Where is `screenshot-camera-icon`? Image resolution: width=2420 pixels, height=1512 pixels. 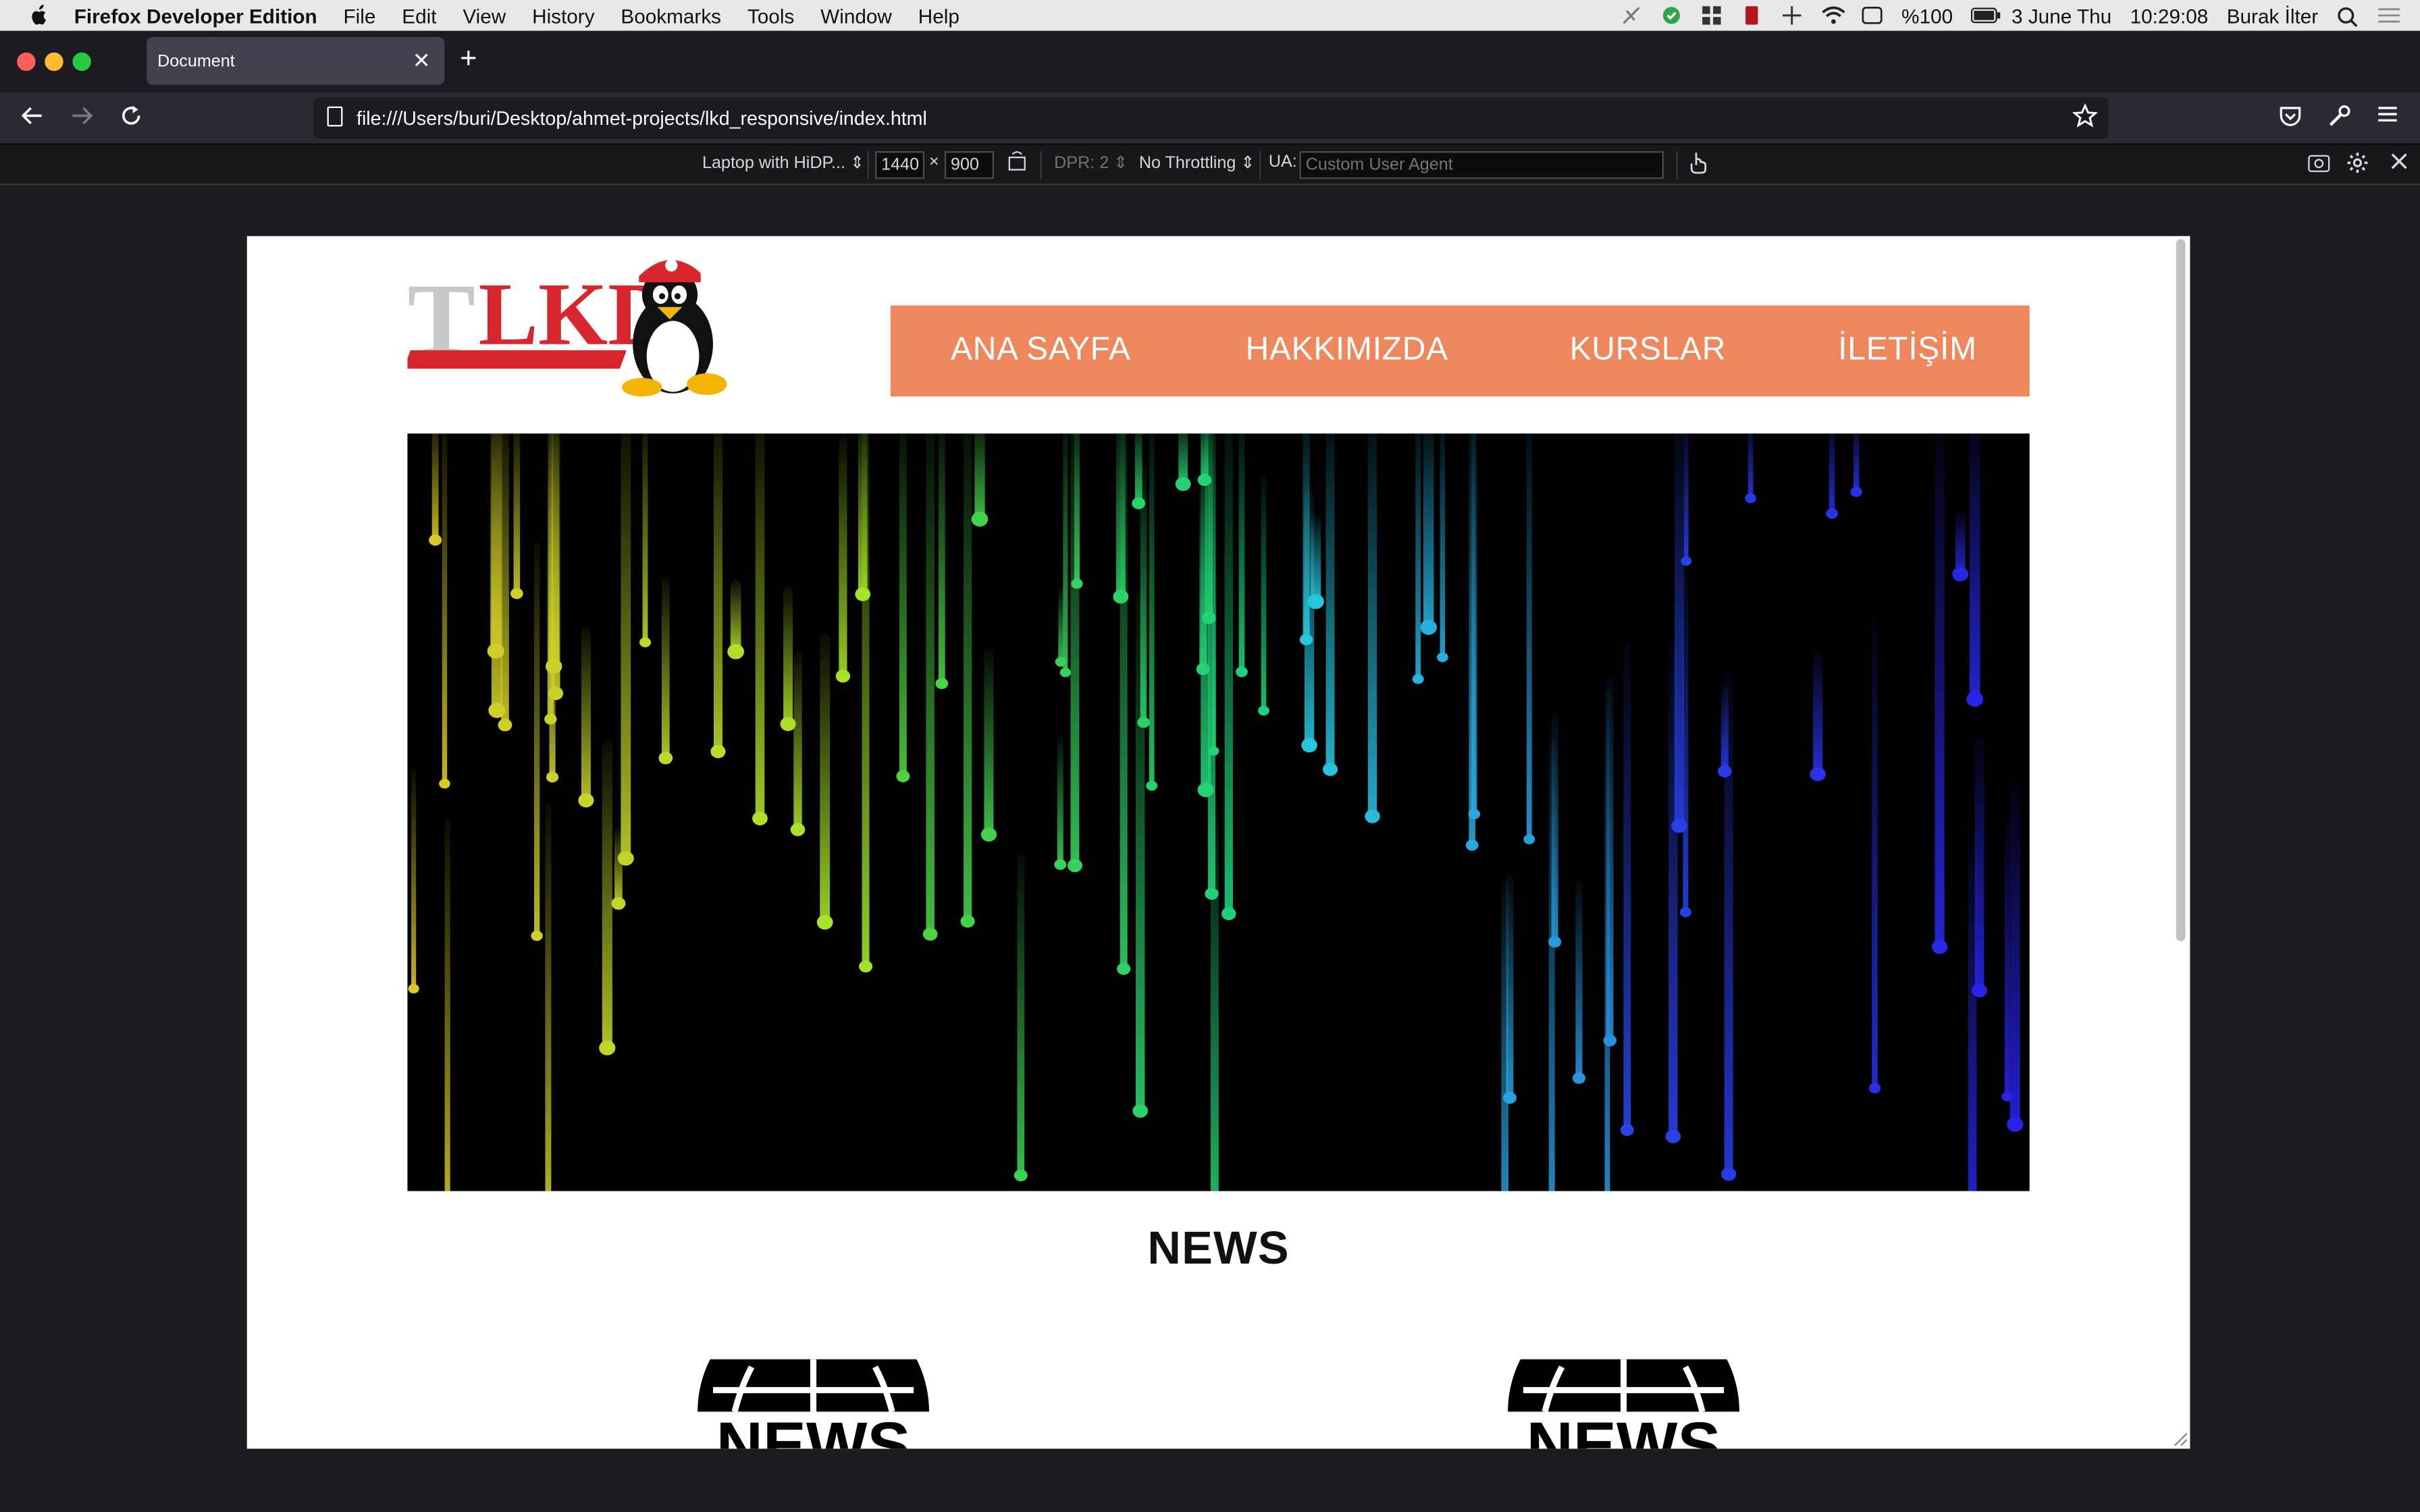
screenshot-camera-icon is located at coordinates (2318, 164).